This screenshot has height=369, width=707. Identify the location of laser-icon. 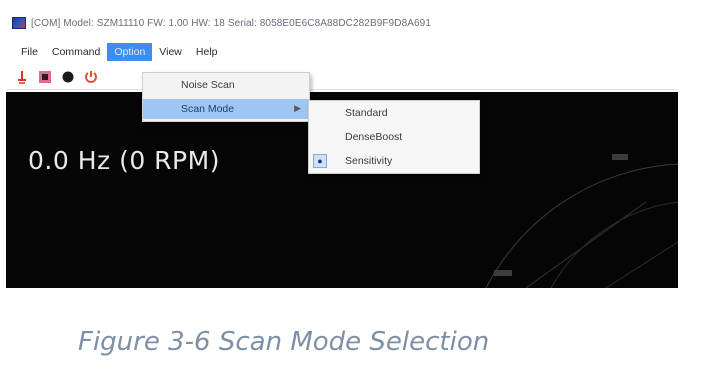
(21, 77).